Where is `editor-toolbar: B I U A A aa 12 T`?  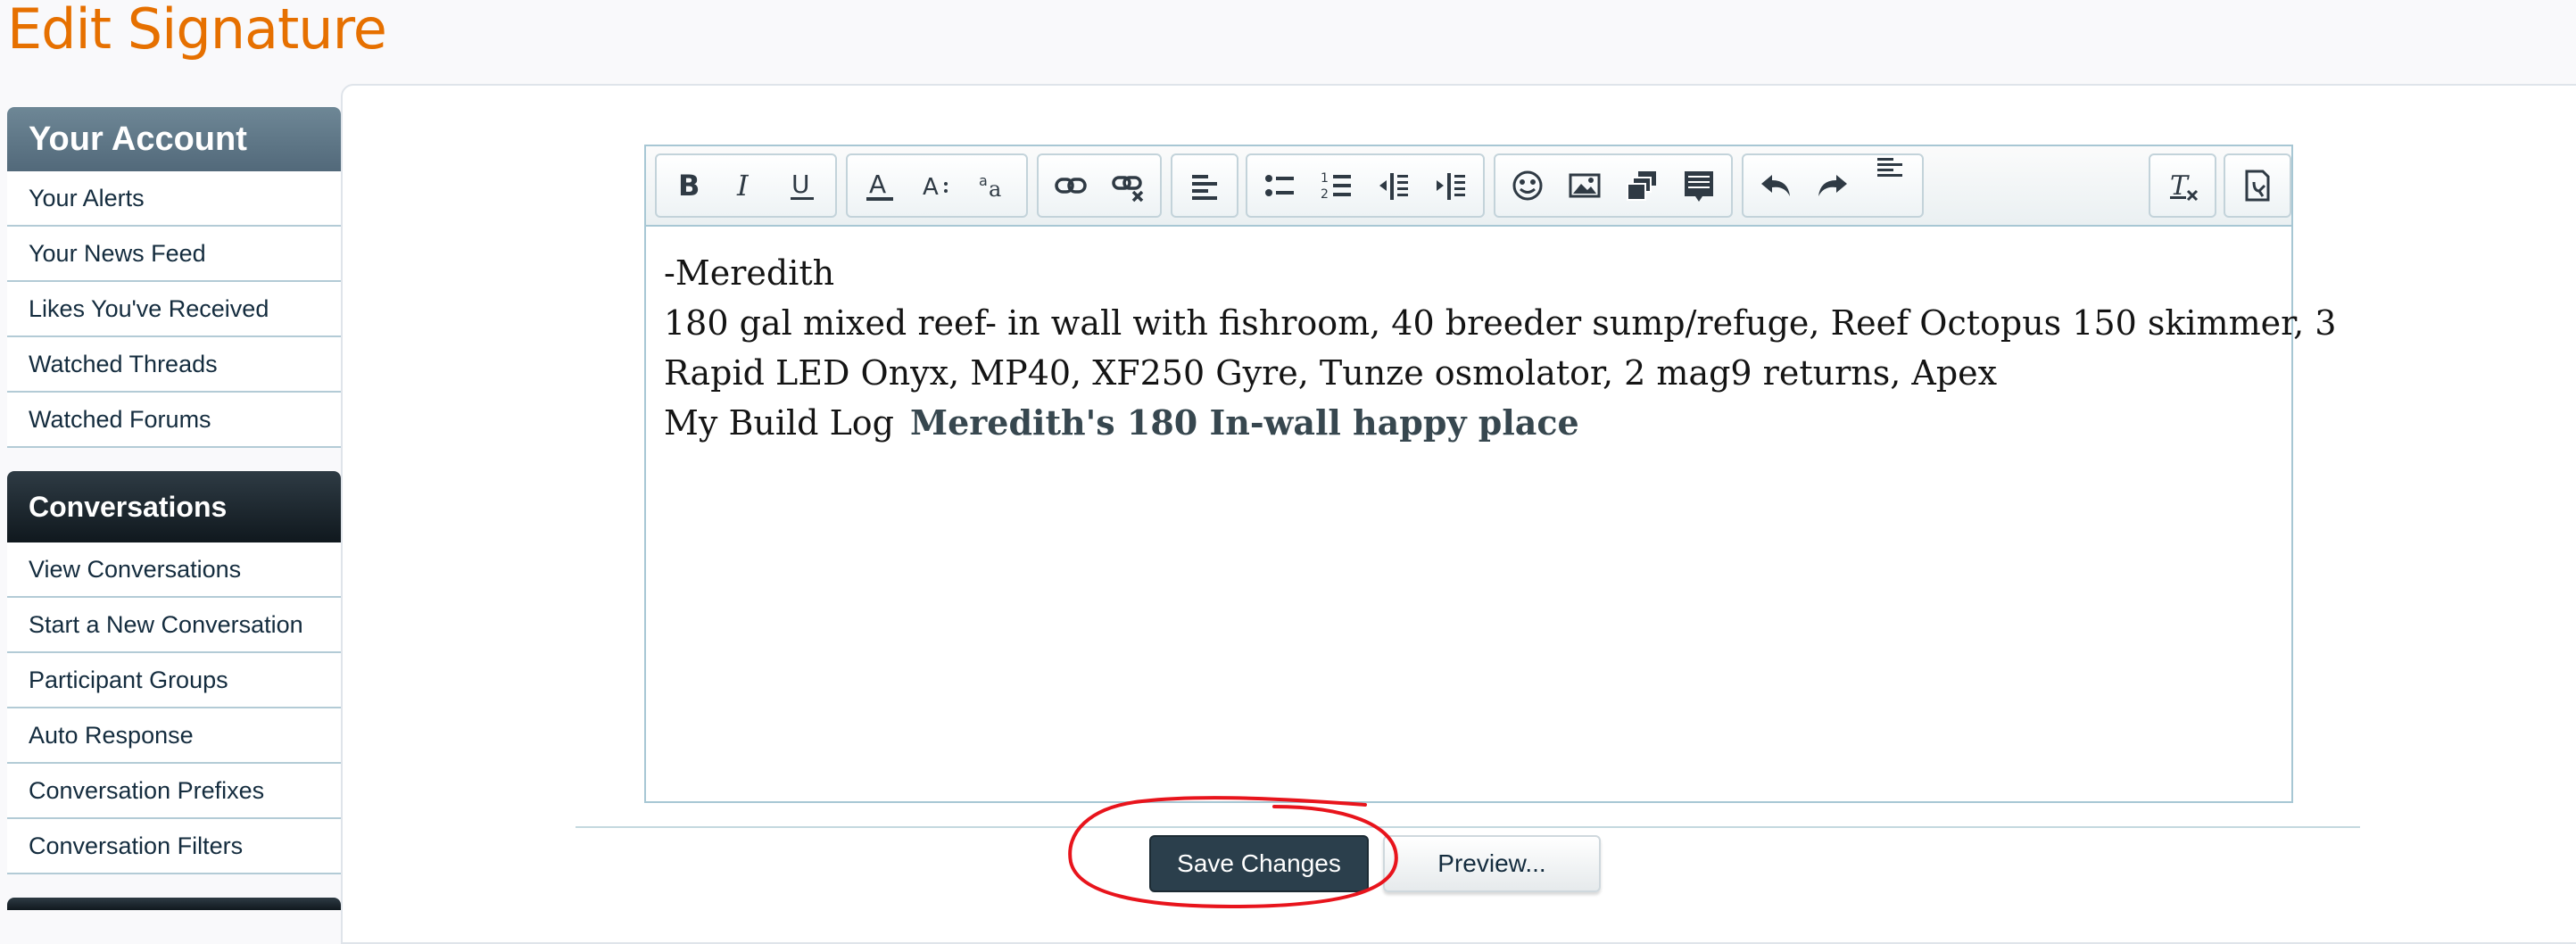
editor-toolbar: B I U A A aa 12 T is located at coordinates (1468, 186).